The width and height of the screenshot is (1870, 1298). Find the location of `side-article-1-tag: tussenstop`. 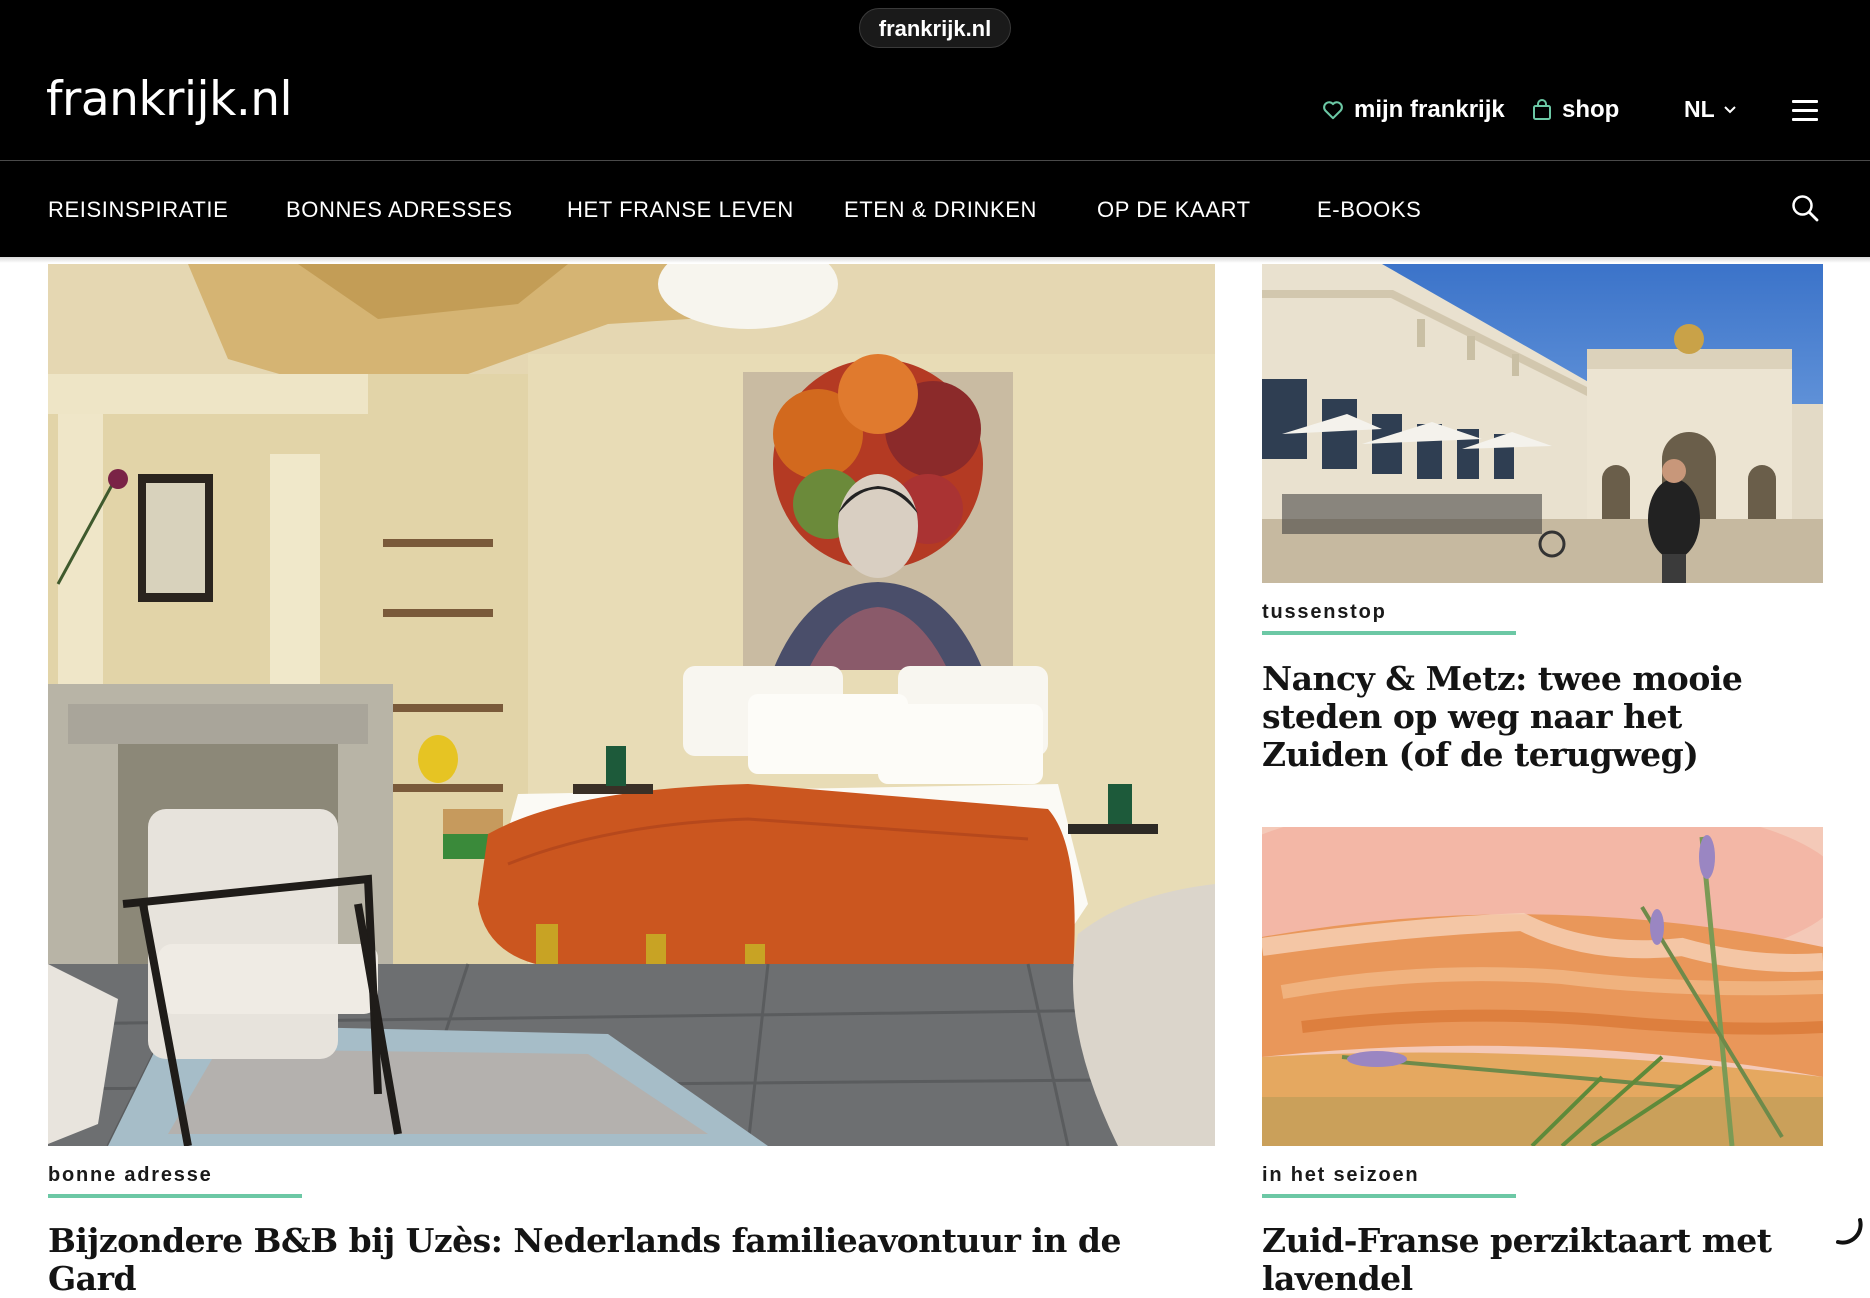

side-article-1-tag: tussenstop is located at coordinates (1324, 612).